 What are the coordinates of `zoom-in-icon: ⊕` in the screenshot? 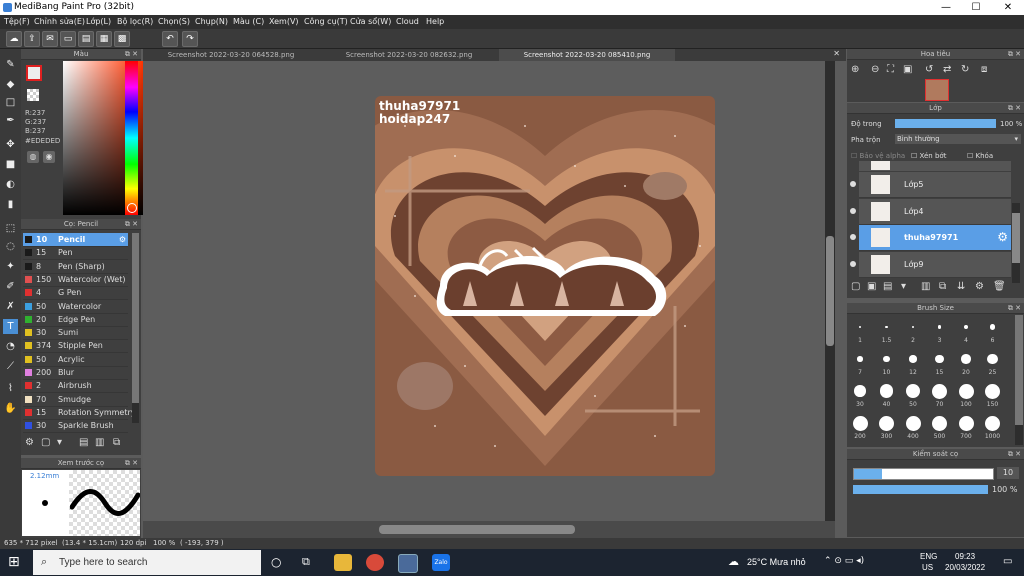 It's located at (855, 69).